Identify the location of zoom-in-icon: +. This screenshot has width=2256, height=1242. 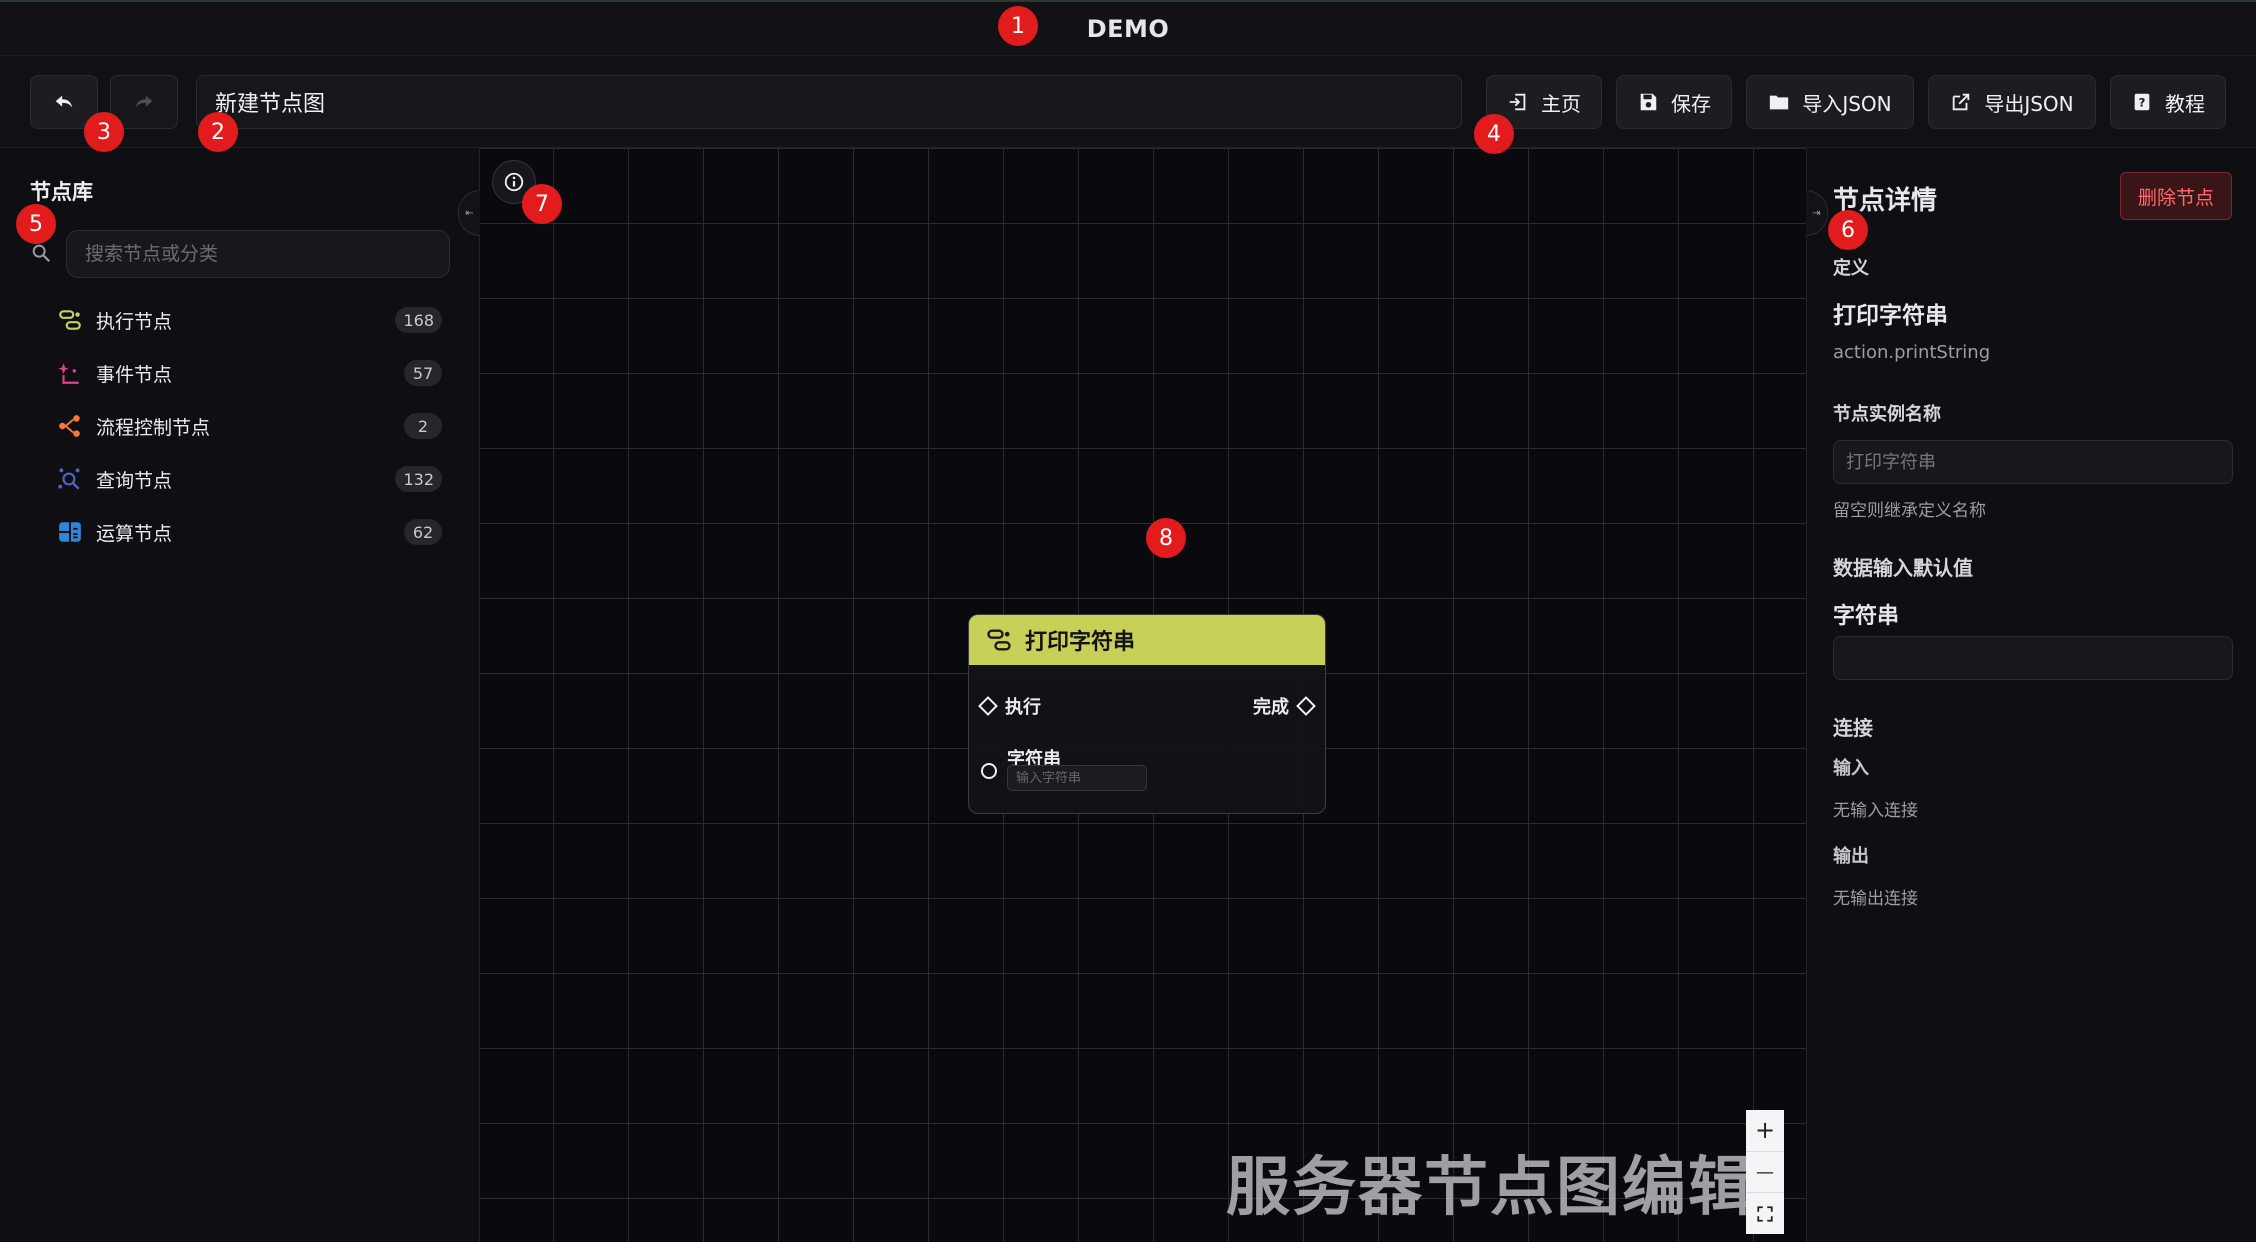
(1765, 1130).